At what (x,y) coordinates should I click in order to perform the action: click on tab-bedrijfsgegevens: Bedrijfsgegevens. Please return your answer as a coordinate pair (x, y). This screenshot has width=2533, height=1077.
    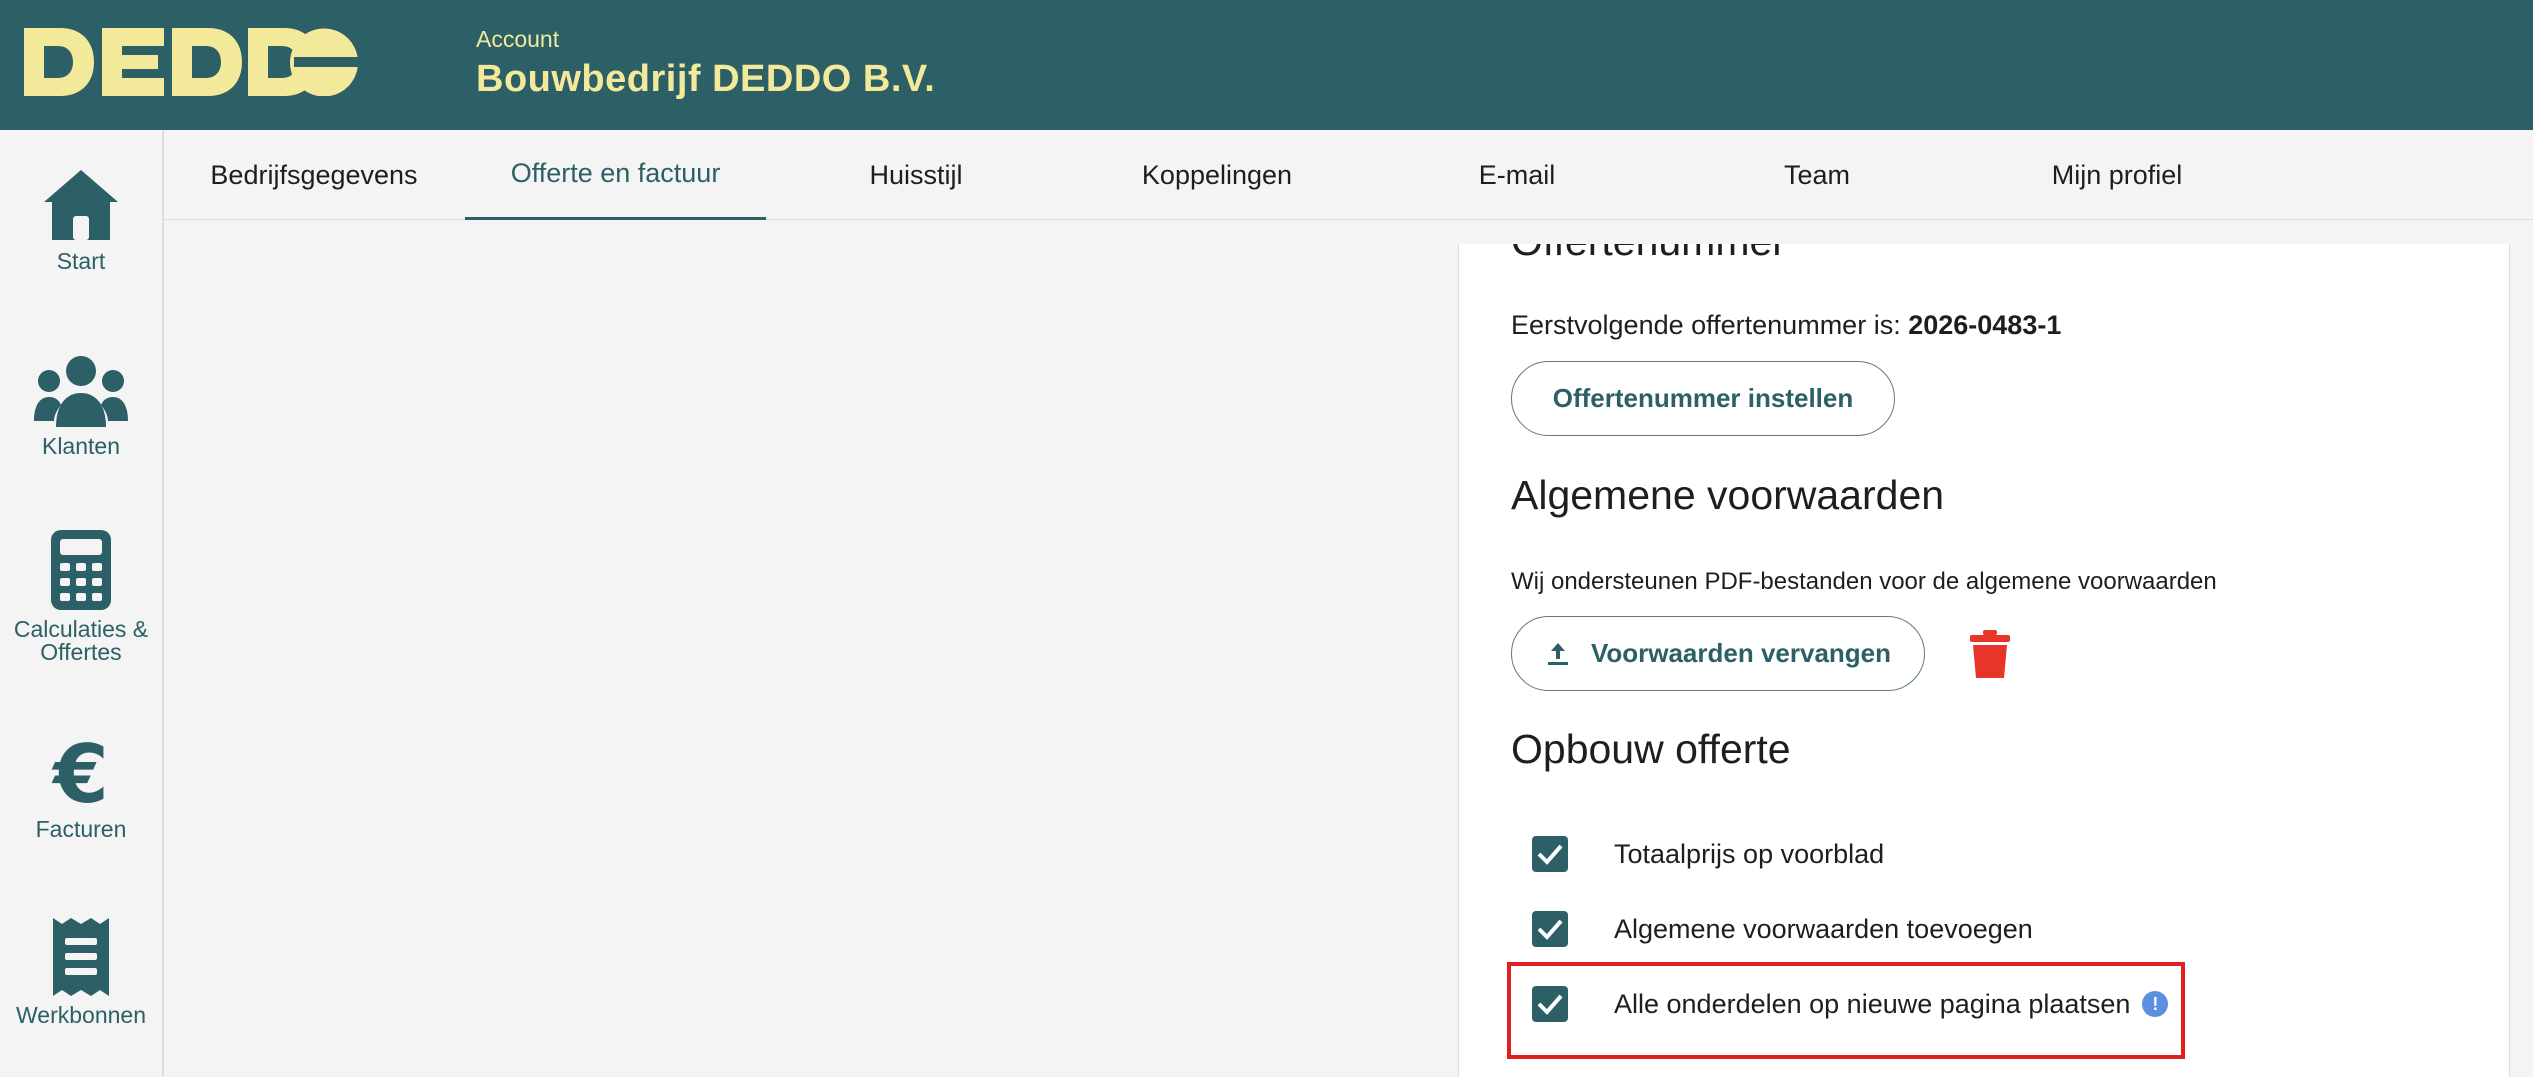
    Looking at the image, I should click on (314, 175).